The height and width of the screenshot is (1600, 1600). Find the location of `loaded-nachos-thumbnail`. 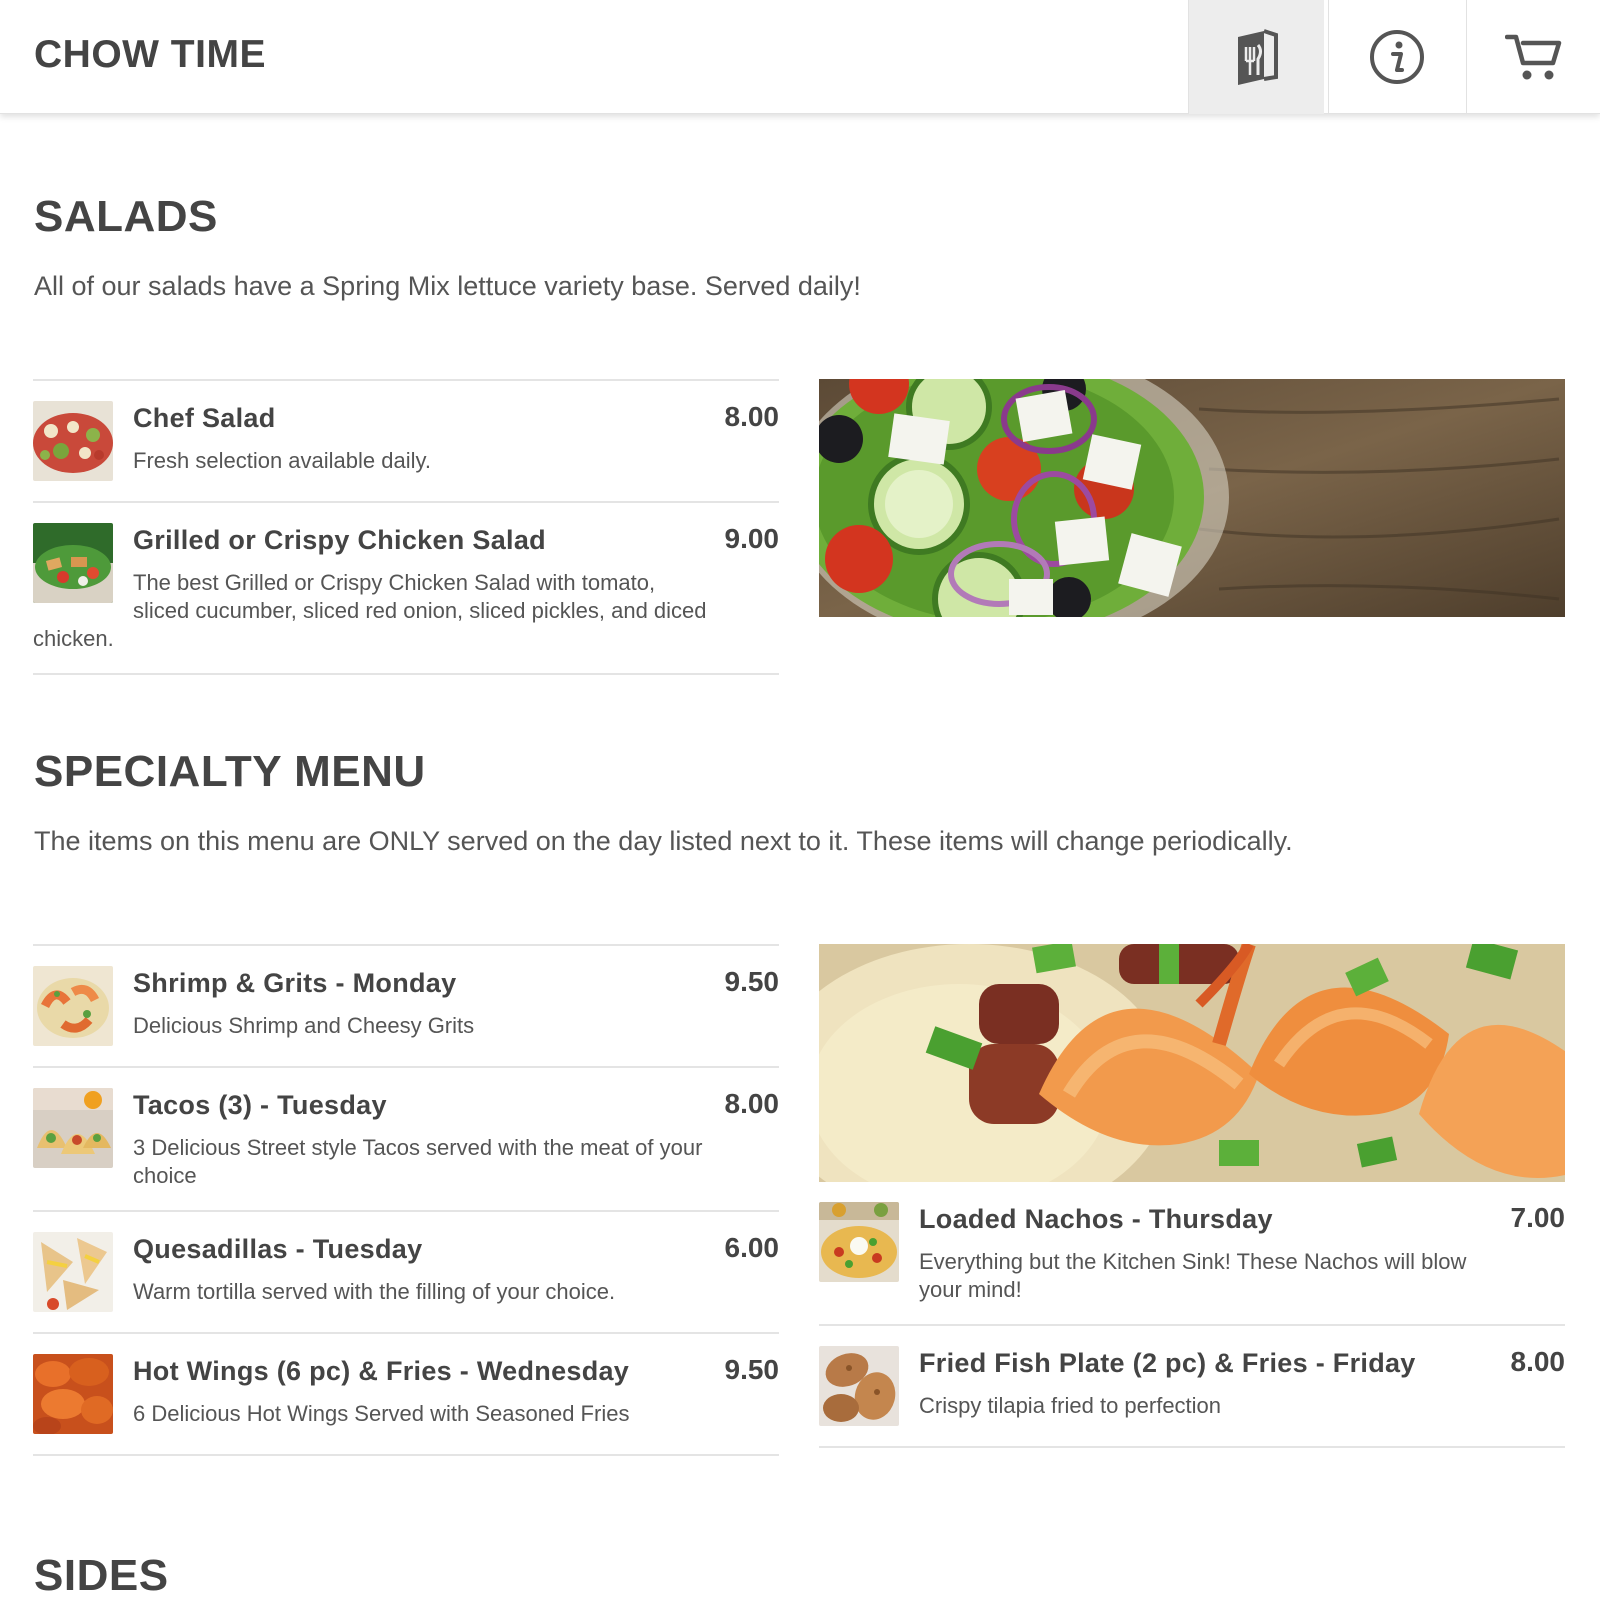

loaded-nachos-thumbnail is located at coordinates (859, 1242).